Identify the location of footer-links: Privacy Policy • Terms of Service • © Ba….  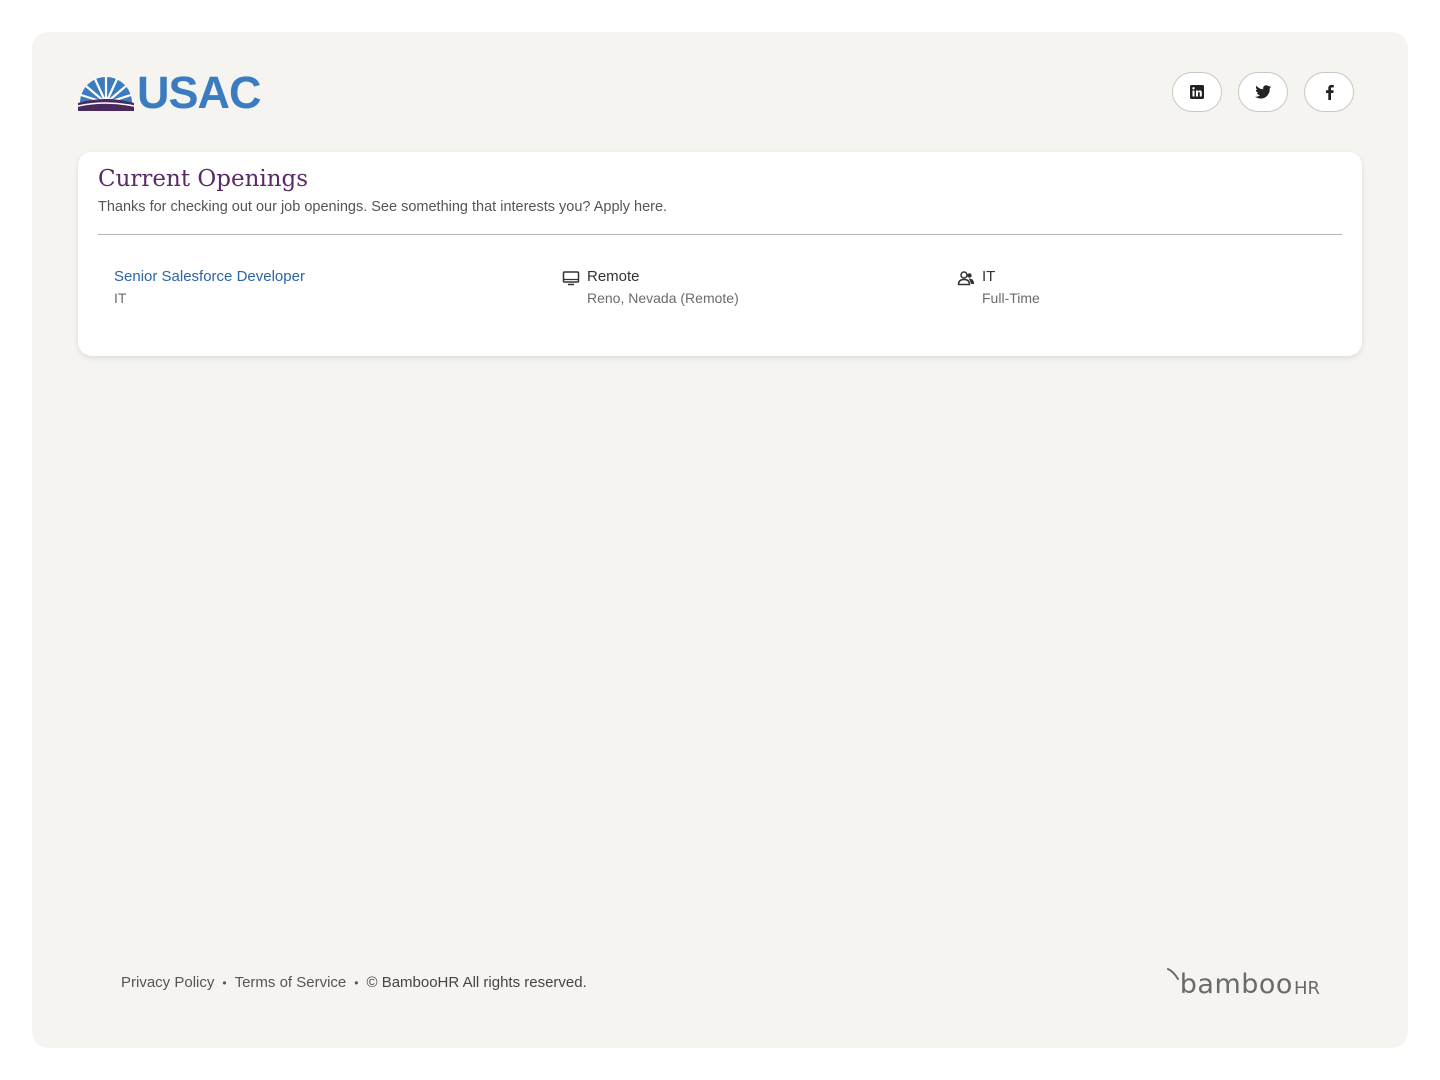
(354, 982).